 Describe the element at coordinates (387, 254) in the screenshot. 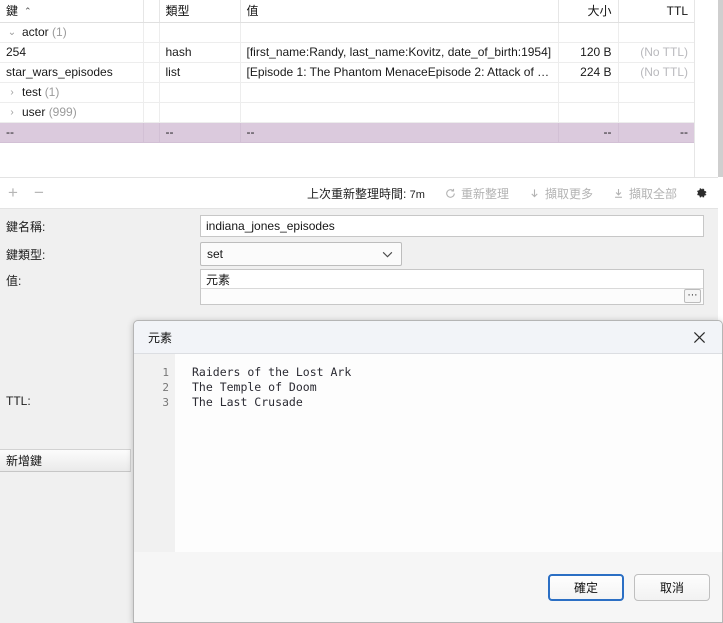

I see `chevron-down-icon` at that location.